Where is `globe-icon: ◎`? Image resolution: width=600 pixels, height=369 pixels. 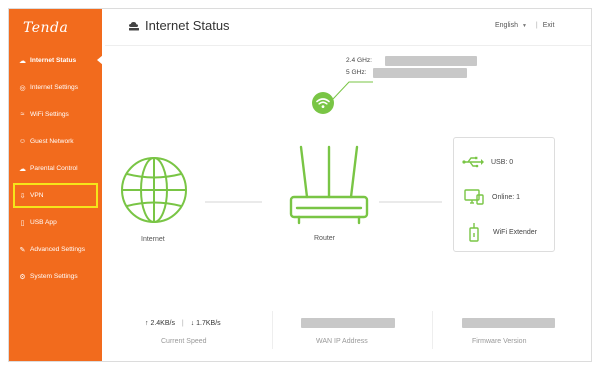
globe-icon: ◎ is located at coordinates (22, 88).